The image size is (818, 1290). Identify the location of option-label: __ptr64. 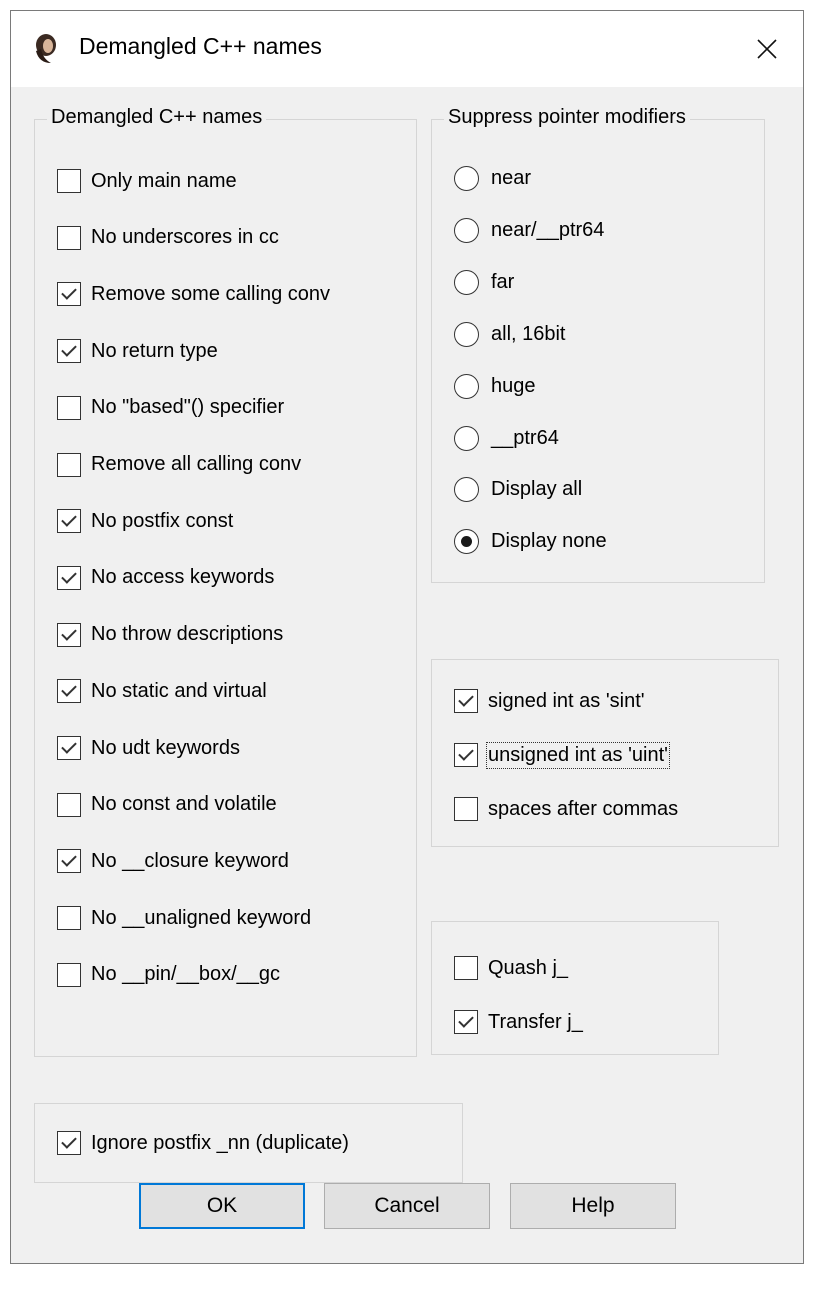
(525, 437).